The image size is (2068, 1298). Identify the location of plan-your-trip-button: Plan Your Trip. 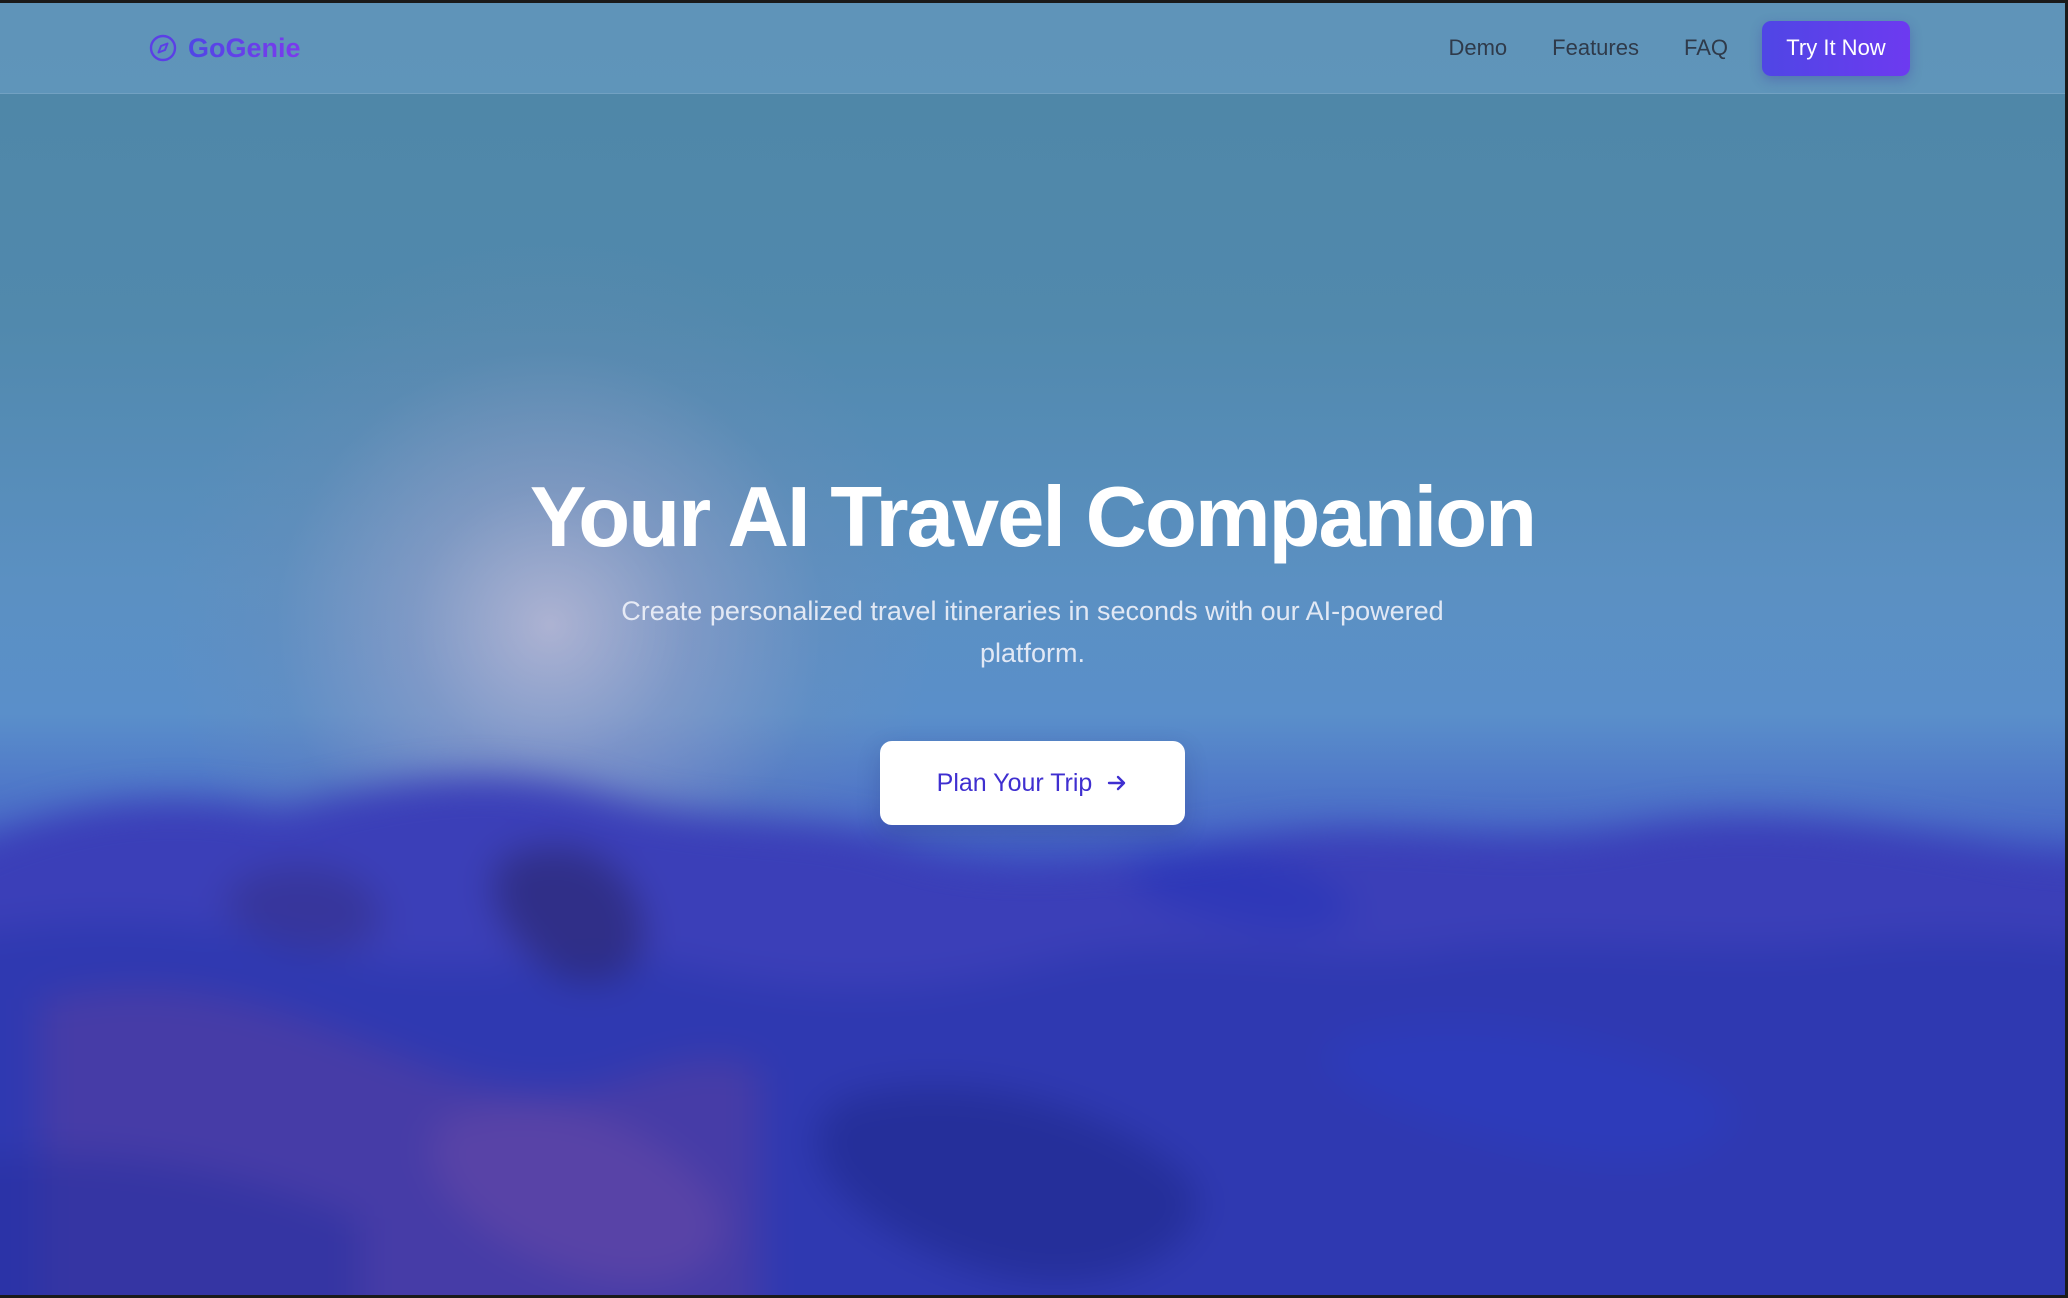
(1032, 783).